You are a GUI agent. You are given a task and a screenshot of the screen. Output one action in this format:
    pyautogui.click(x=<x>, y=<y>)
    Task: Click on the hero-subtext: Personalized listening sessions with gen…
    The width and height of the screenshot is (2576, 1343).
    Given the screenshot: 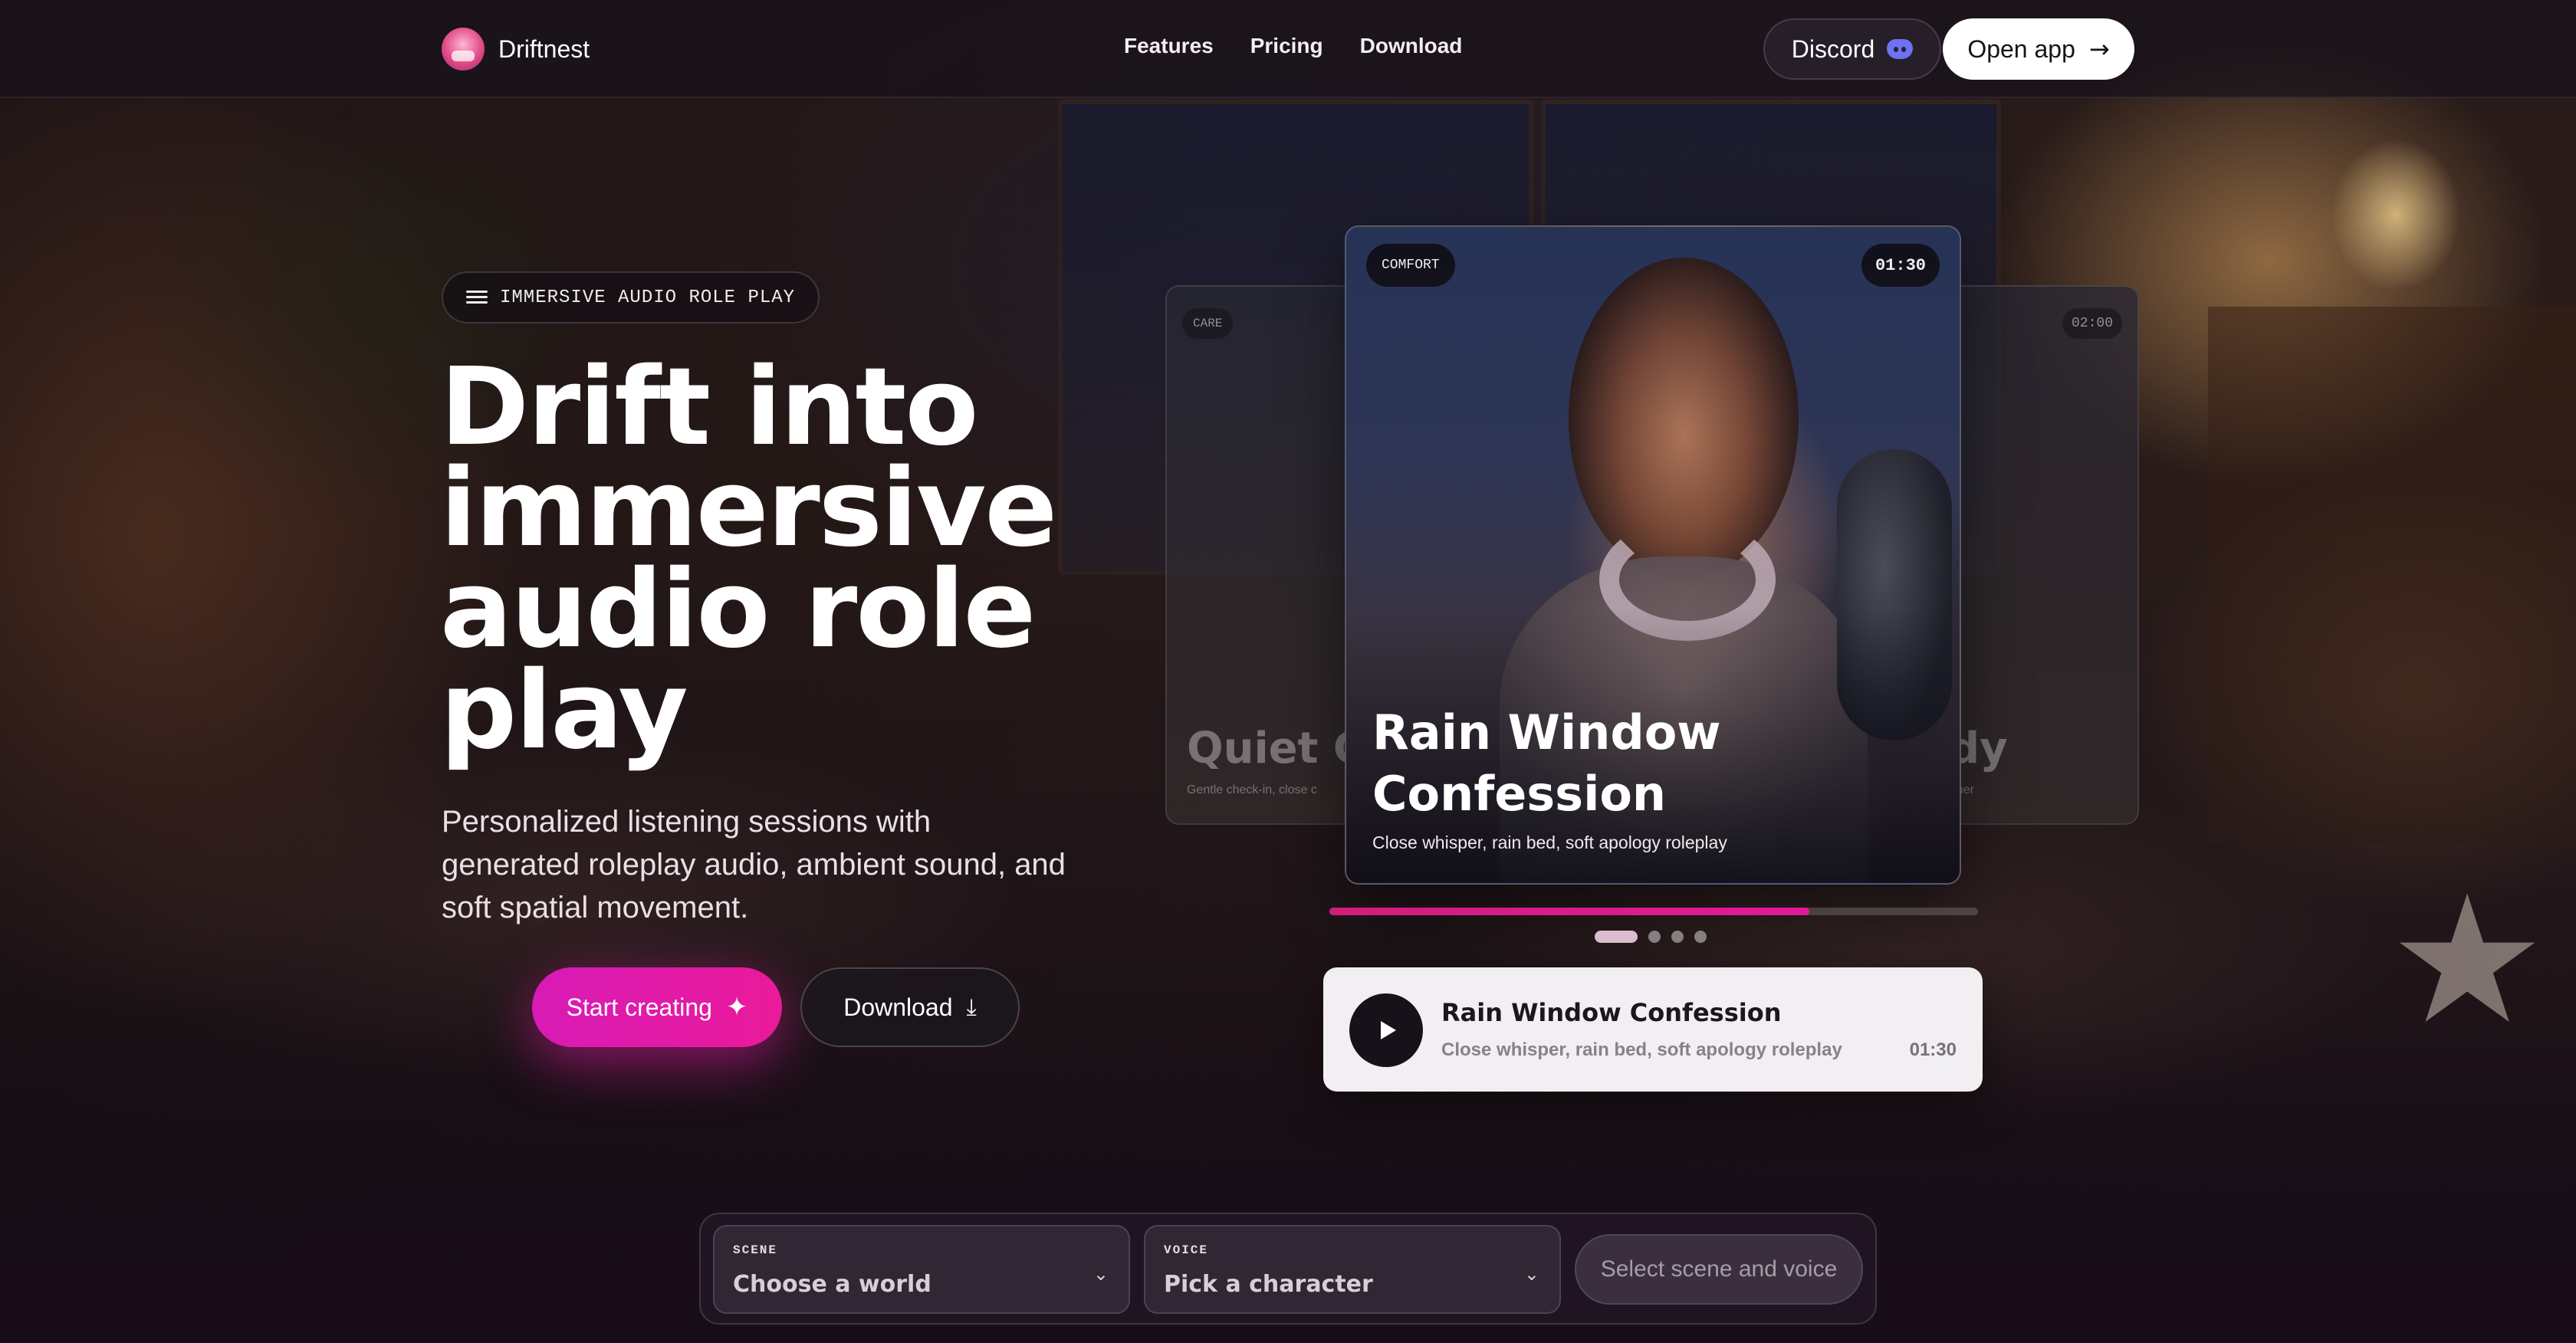 What is the action you would take?
    pyautogui.click(x=754, y=865)
    